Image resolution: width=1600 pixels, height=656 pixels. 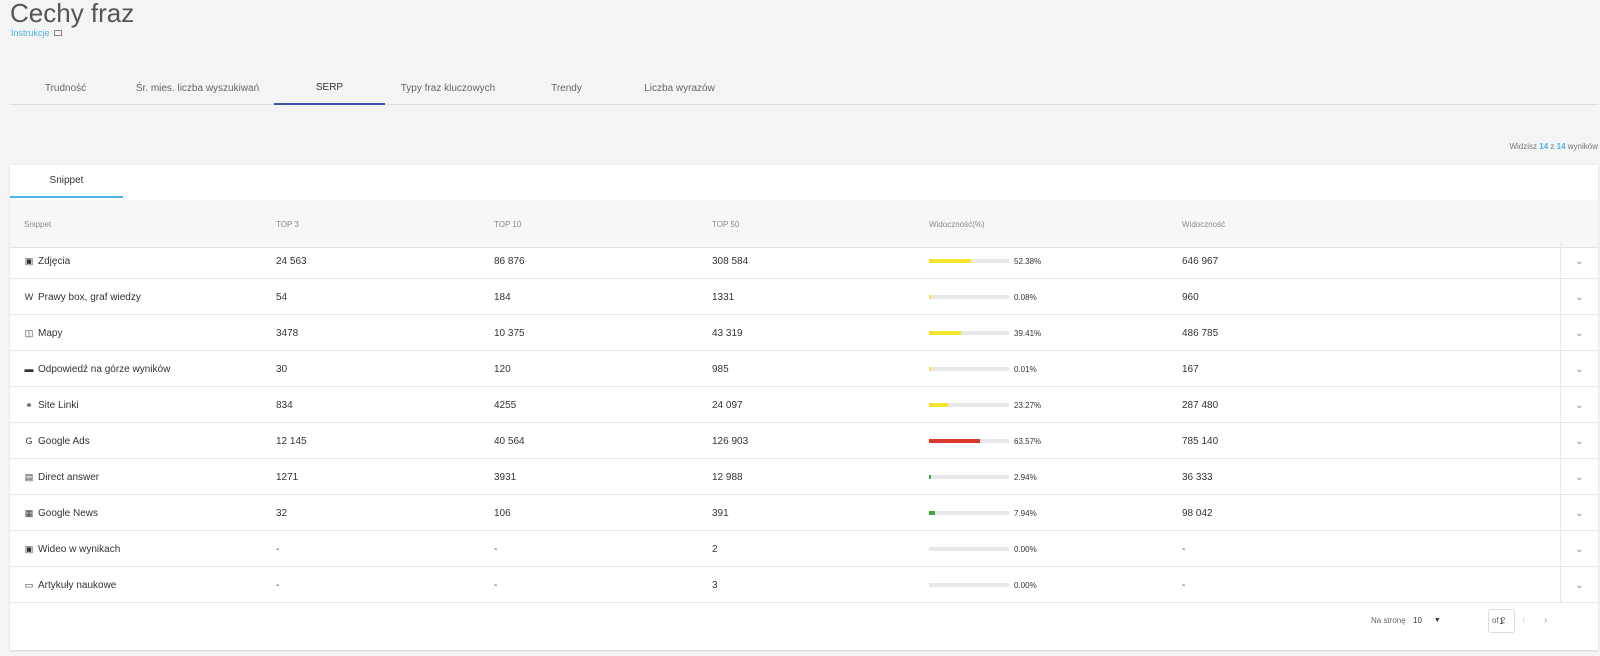 I want to click on top50-cell: 126 903, so click(x=730, y=441).